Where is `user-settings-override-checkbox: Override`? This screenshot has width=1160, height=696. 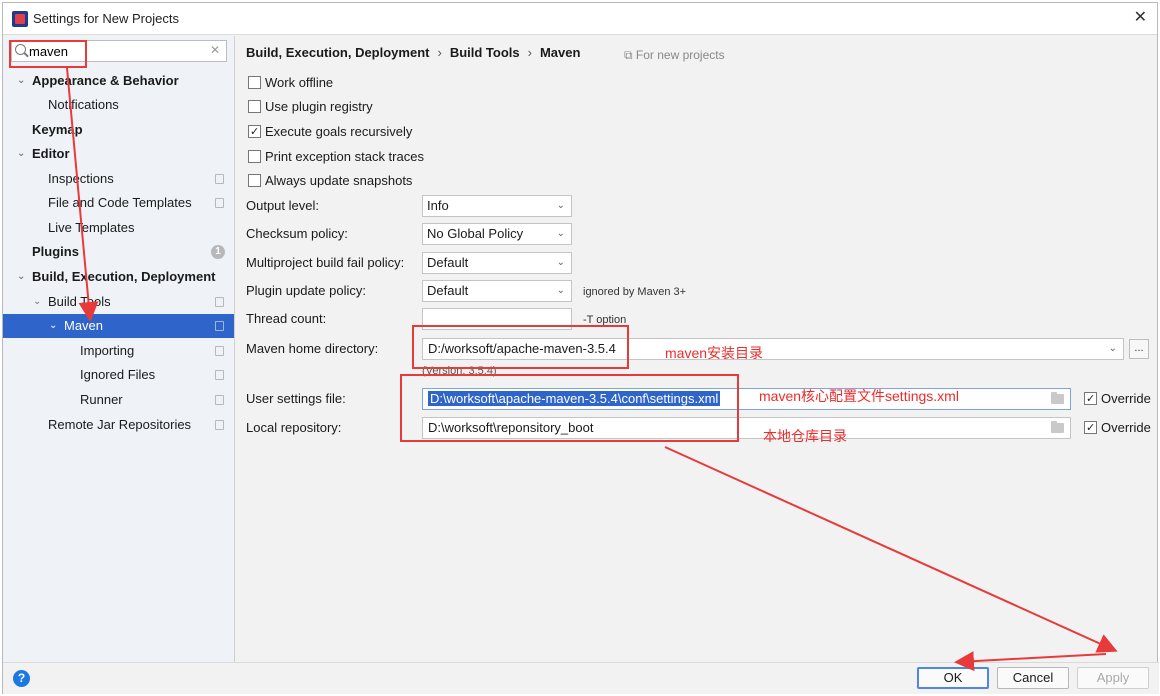
user-settings-override-checkbox: Override is located at coordinates (1117, 399).